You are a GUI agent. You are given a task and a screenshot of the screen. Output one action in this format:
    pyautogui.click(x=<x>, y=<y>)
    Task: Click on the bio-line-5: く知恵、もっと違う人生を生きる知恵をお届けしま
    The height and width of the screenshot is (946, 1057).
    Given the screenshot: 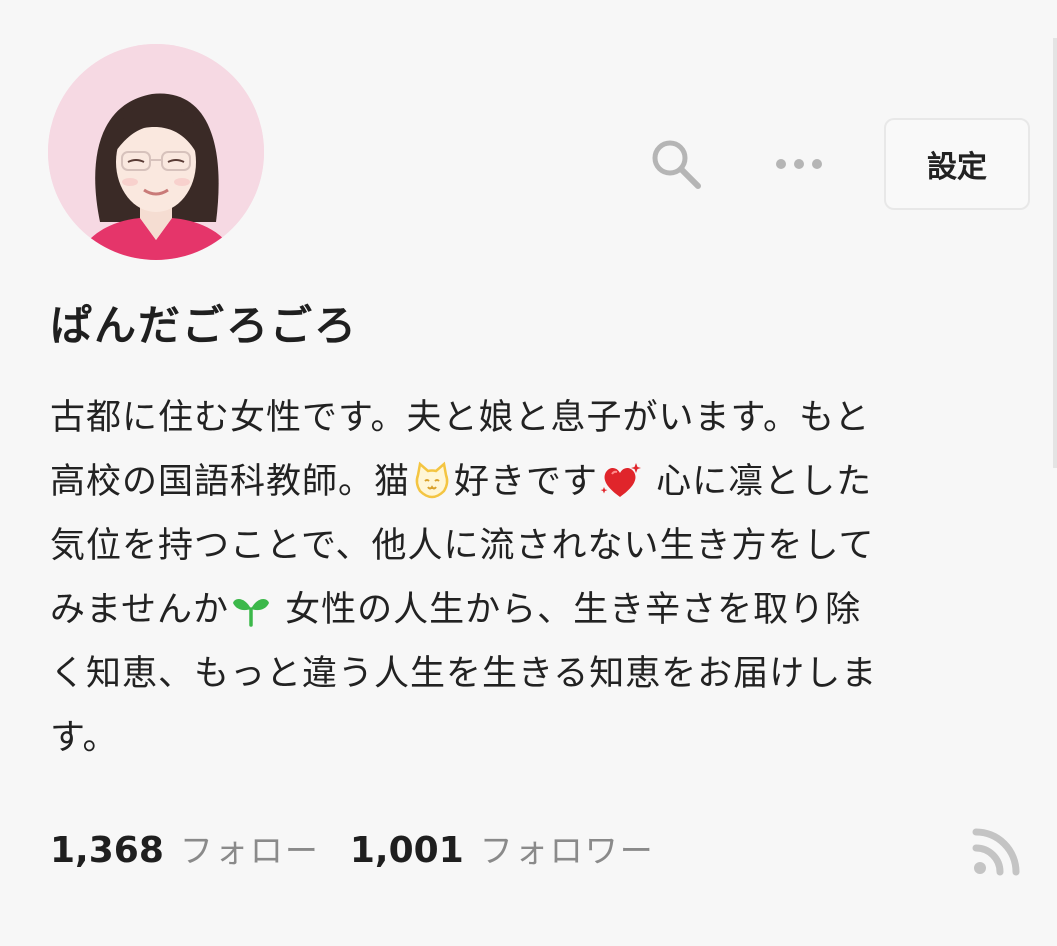 What is the action you would take?
    pyautogui.click(x=464, y=674)
    